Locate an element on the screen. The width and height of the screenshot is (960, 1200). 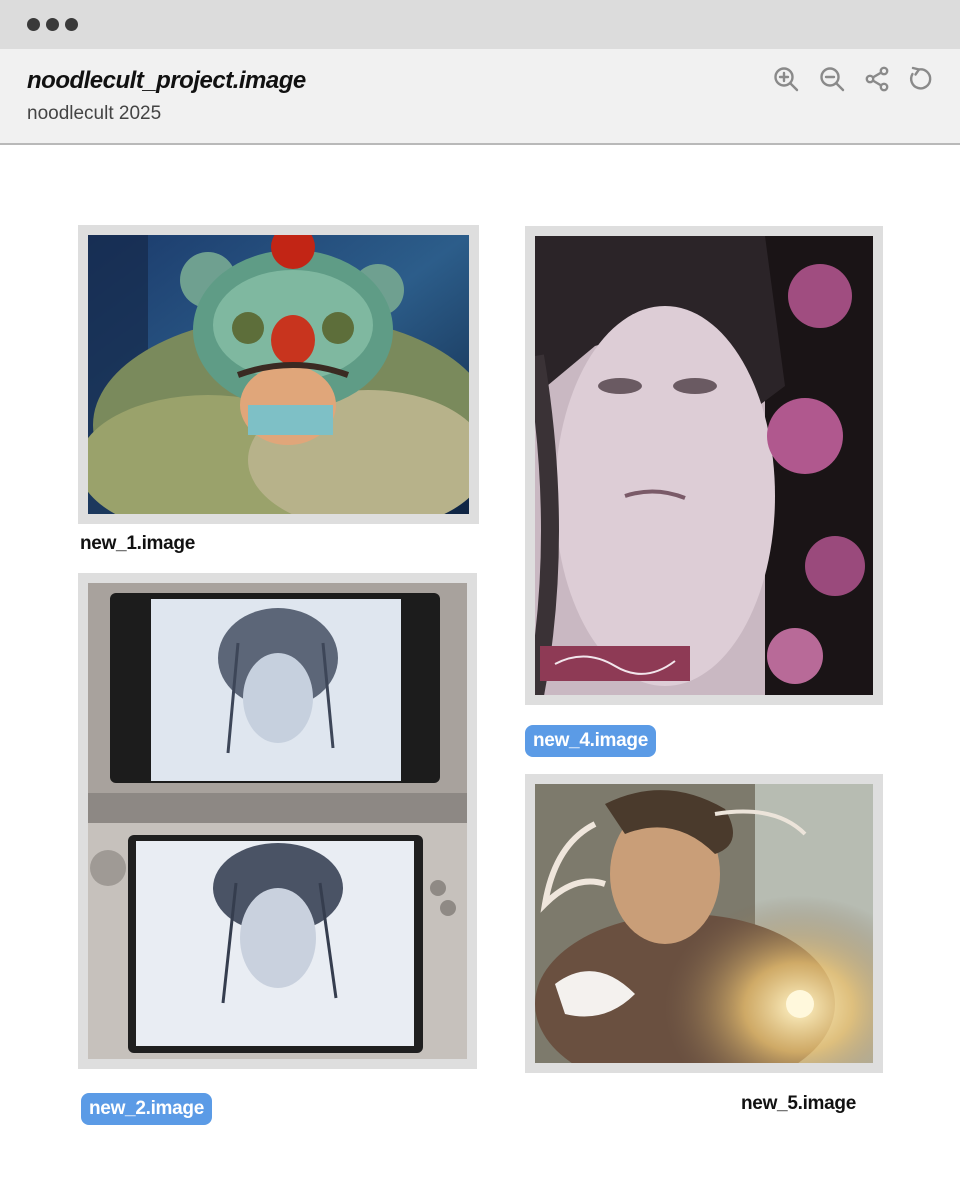
artwork-bear-hood-portrait is located at coordinates (278, 374).